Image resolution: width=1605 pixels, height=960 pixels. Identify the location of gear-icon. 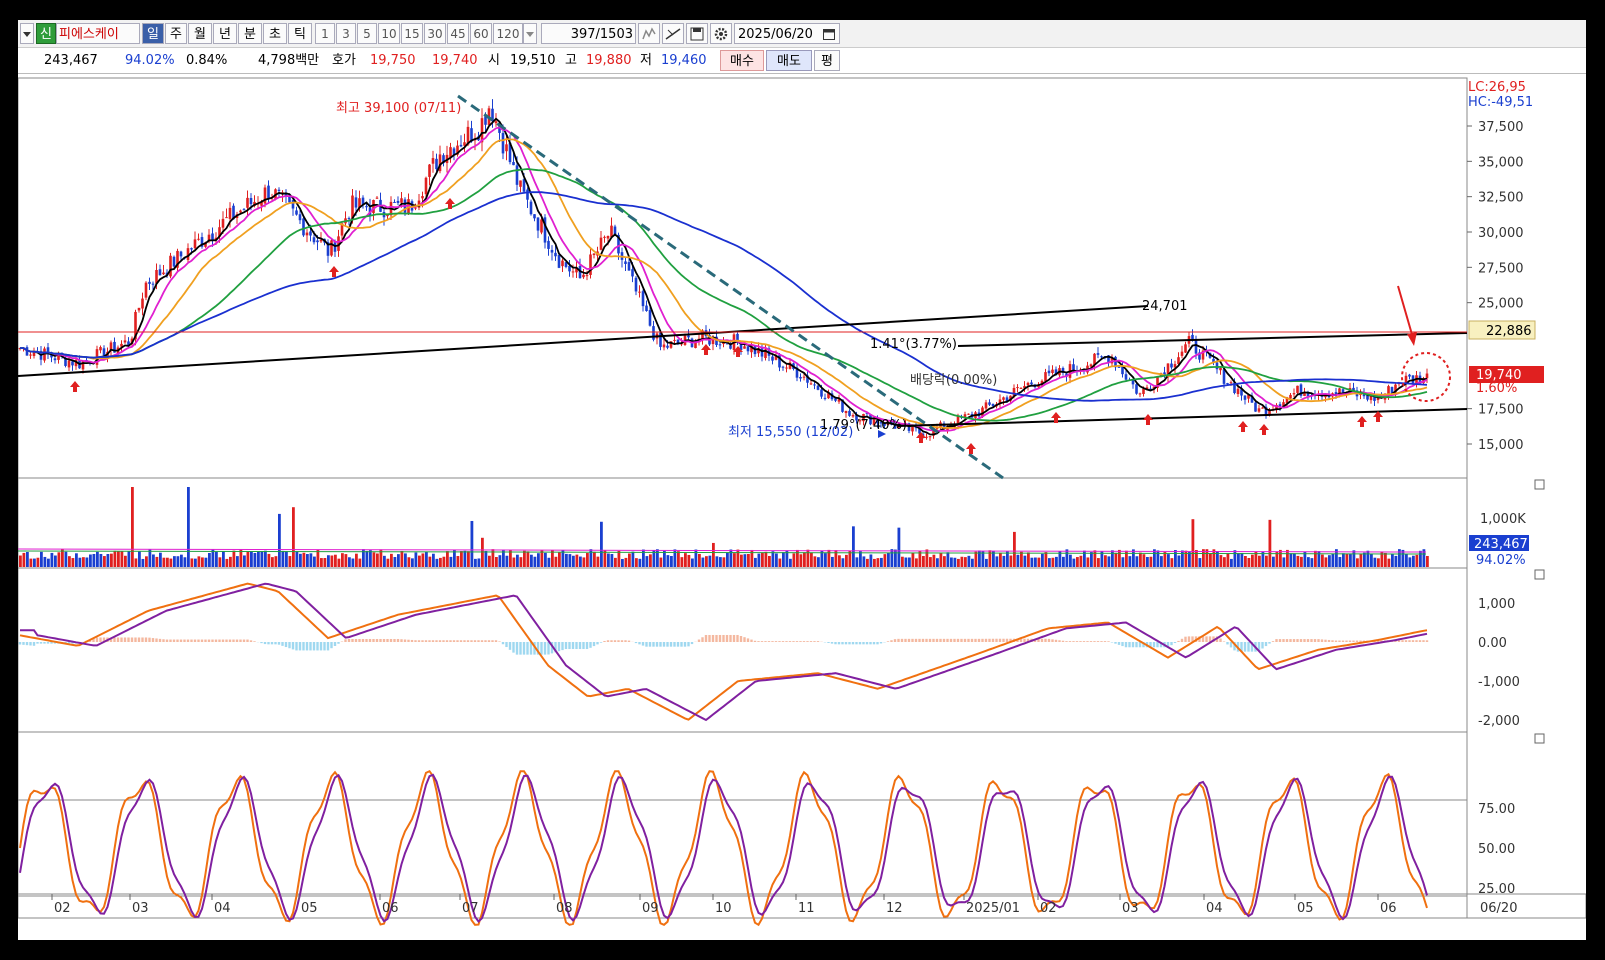
(721, 33).